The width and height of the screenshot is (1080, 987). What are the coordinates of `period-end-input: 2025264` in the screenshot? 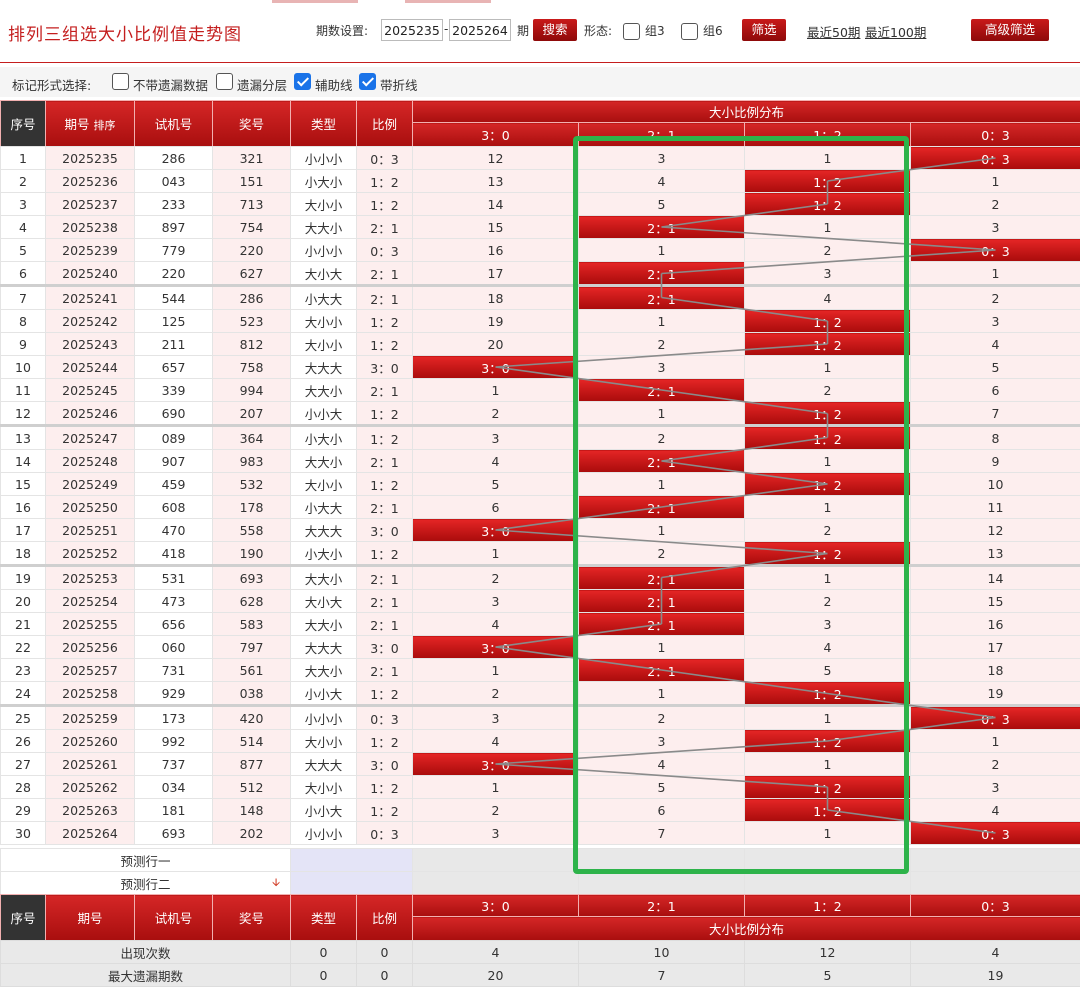 It's located at (480, 30).